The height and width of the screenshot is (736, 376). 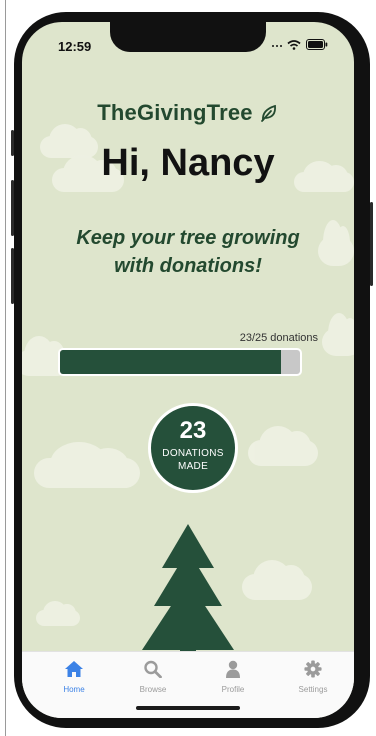 What do you see at coordinates (188, 708) in the screenshot?
I see `home-indicator` at bounding box center [188, 708].